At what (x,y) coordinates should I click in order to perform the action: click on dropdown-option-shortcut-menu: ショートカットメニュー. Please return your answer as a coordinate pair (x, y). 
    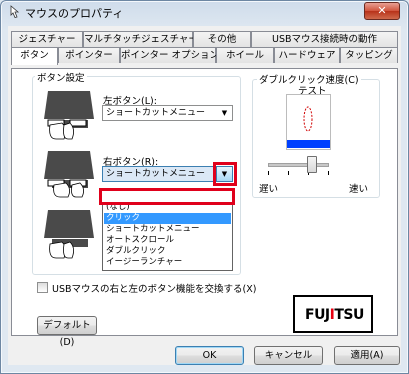
    Looking at the image, I should click on (167, 229).